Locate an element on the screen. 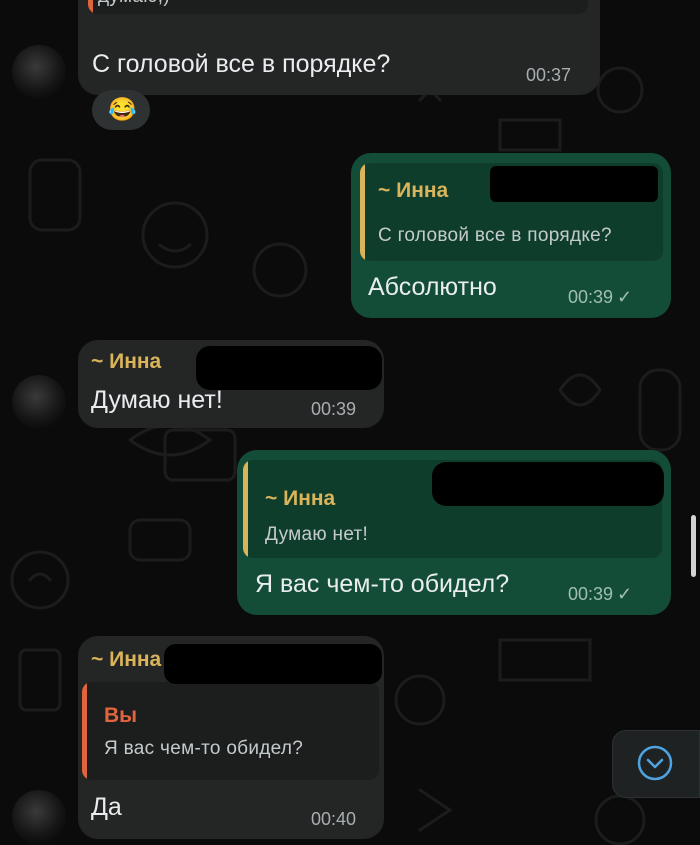 This screenshot has width=700, height=845. scrollbar is located at coordinates (693, 546).